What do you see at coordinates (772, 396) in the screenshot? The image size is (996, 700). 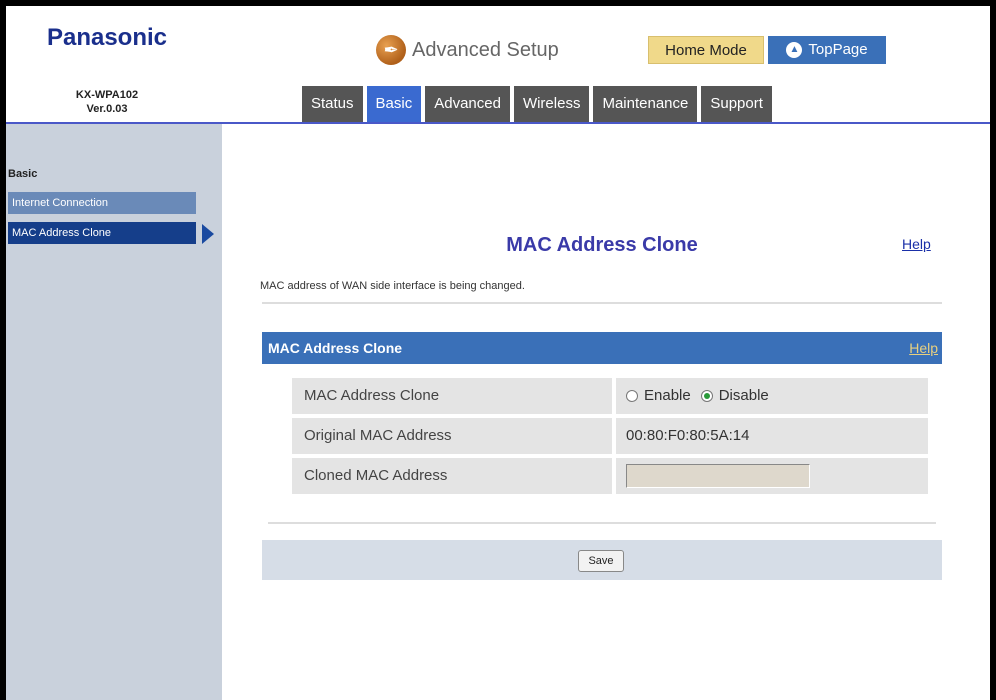 I see `mac-clone-options: Enable Disable` at bounding box center [772, 396].